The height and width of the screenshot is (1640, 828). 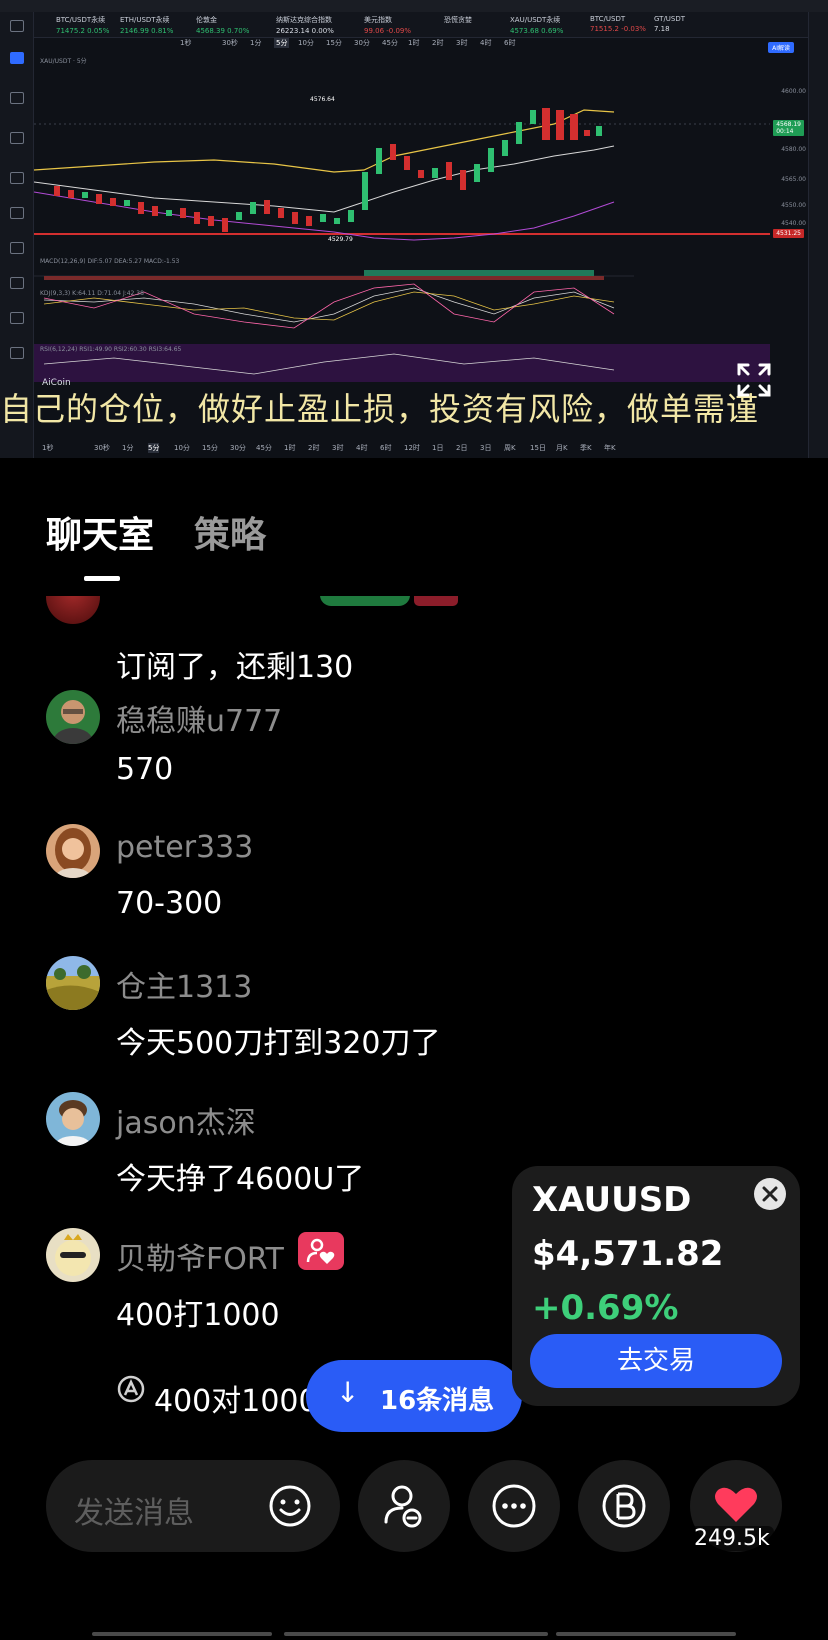 I want to click on interval-option: 年K, so click(x=610, y=448).